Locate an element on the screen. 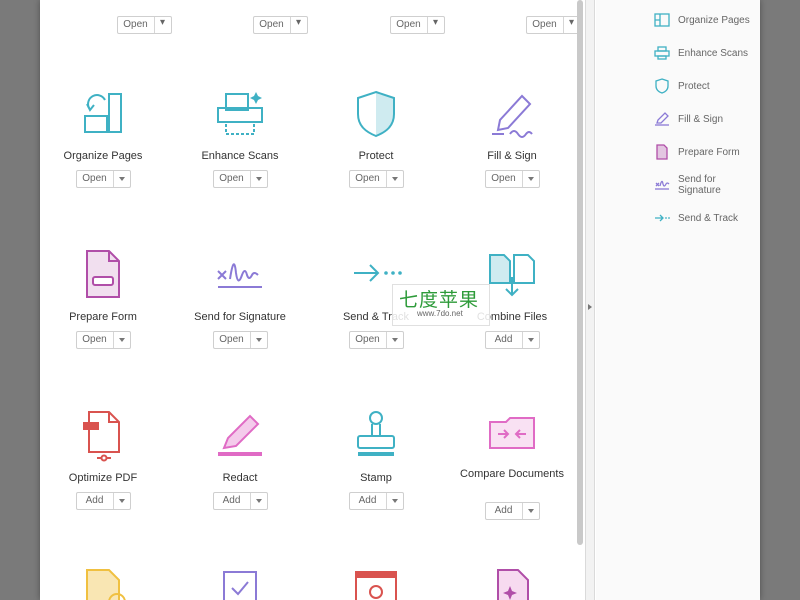 The width and height of the screenshot is (800, 600). certificate-icon is located at coordinates (376, 583).